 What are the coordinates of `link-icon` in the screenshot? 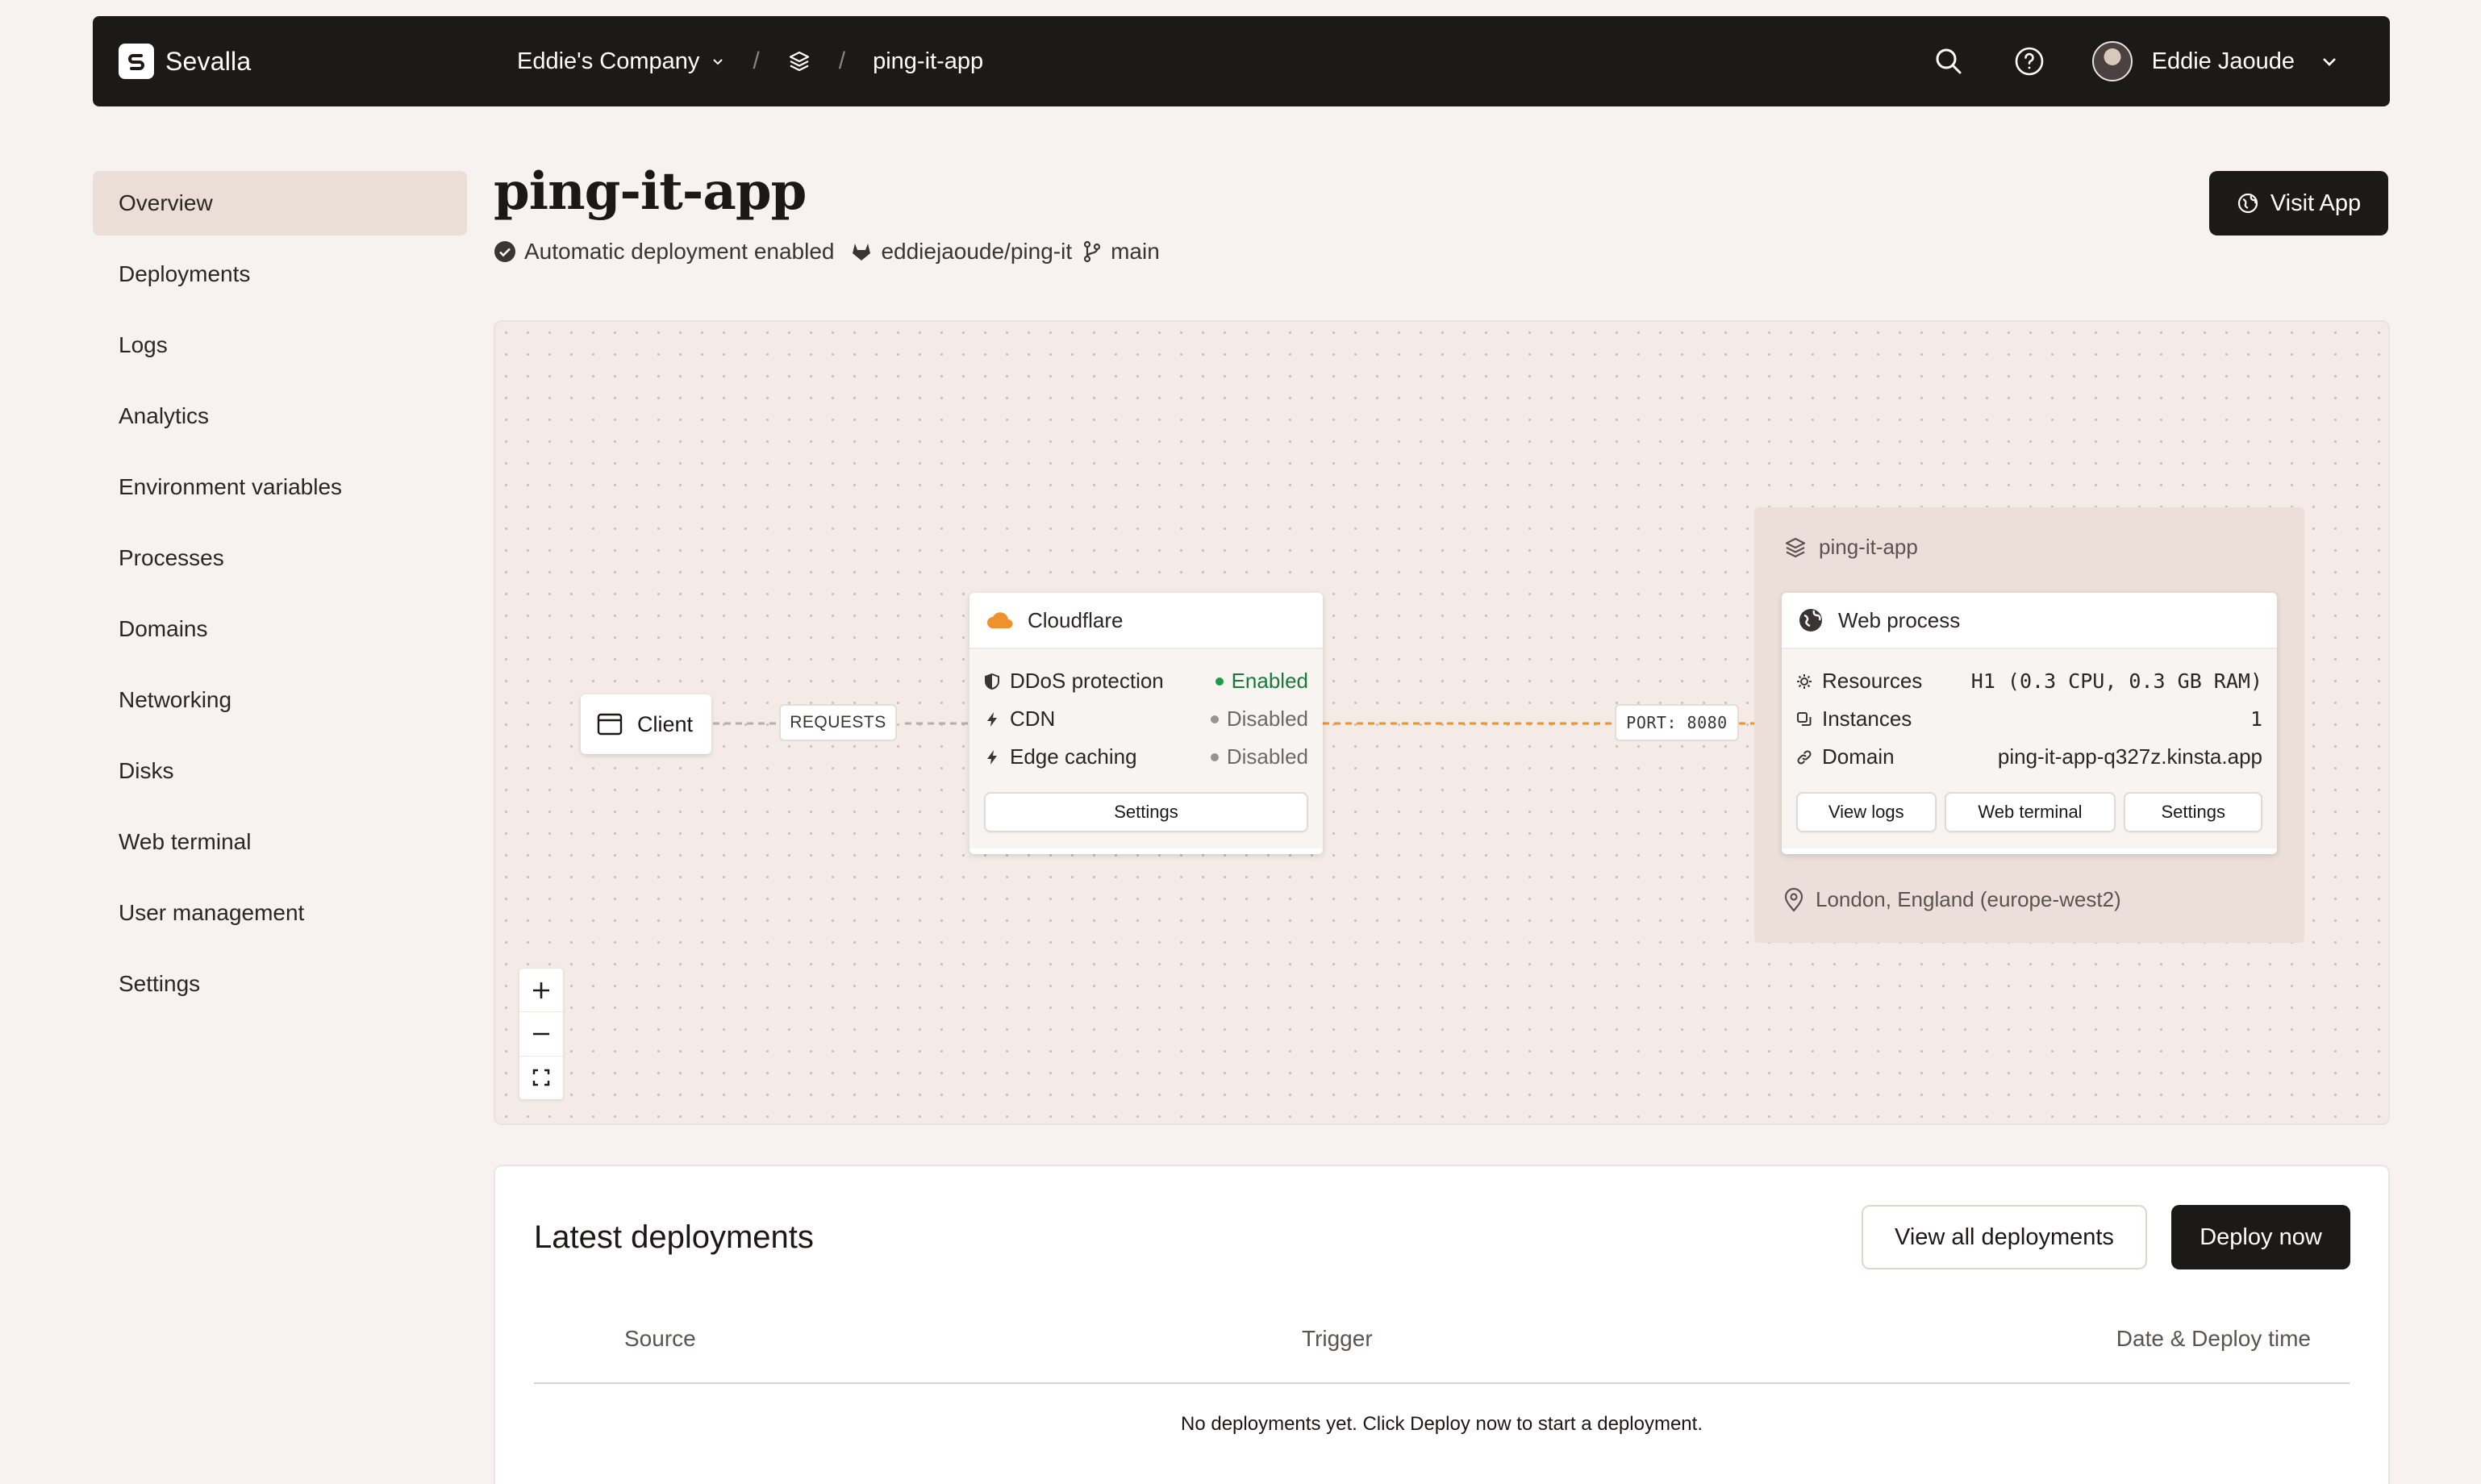 It's located at (1804, 757).